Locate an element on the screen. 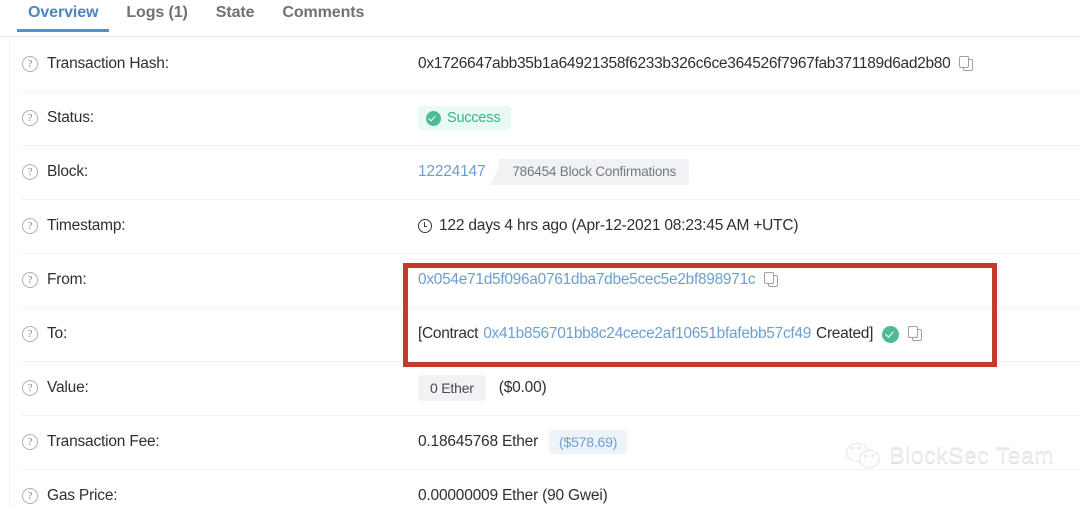 Image resolution: width=1080 pixels, height=523 pixels. value-value: 0 Ether ($0.00) is located at coordinates (749, 388).